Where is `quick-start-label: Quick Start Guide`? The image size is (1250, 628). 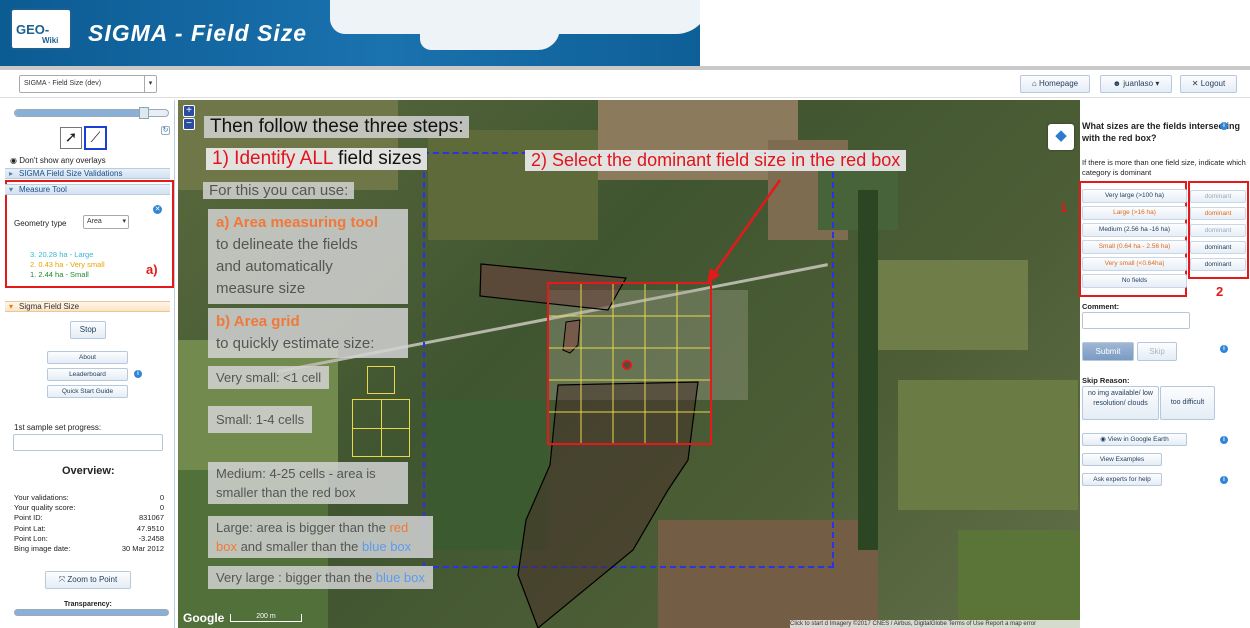 quick-start-label: Quick Start Guide is located at coordinates (87, 391).